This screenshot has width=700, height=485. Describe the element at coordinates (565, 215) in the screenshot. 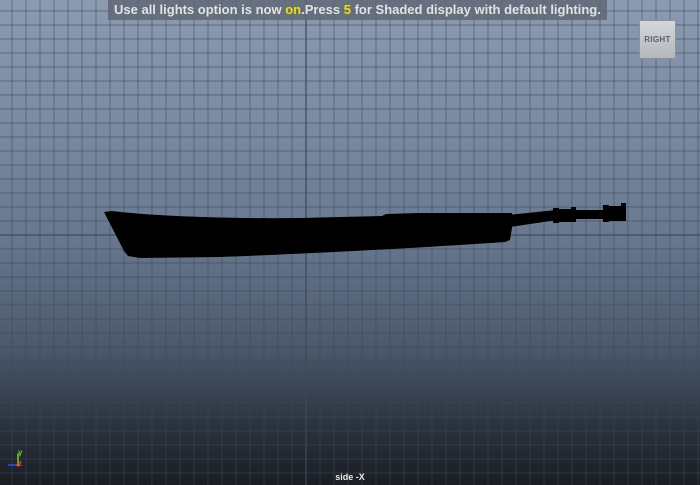

I see `handle-grip` at that location.